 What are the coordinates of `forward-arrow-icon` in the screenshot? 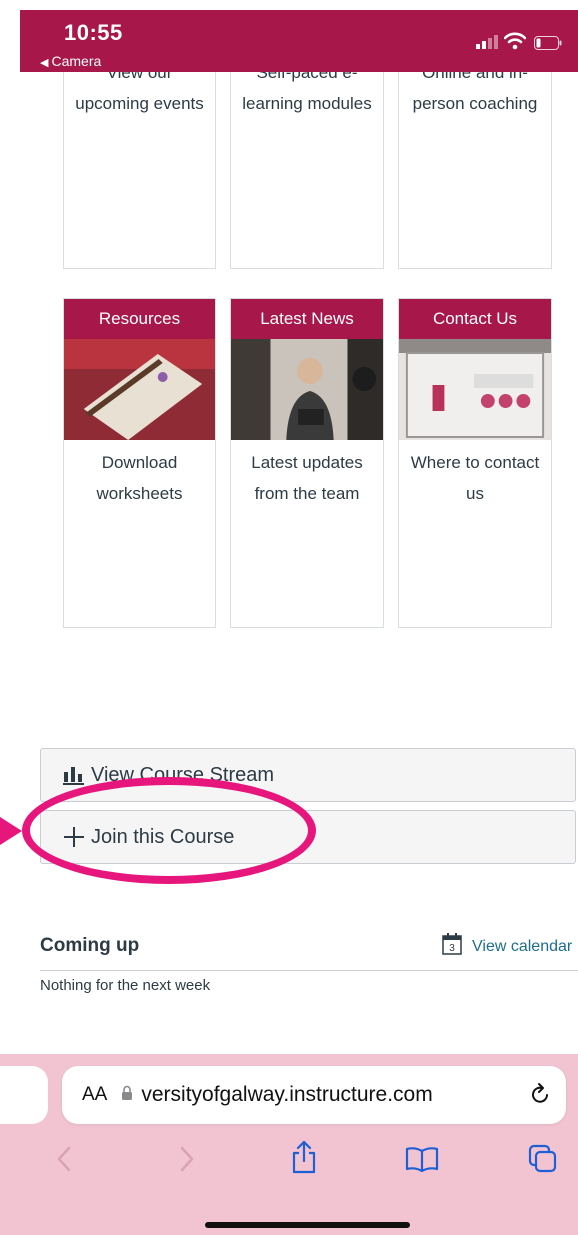 It's located at (187, 1159).